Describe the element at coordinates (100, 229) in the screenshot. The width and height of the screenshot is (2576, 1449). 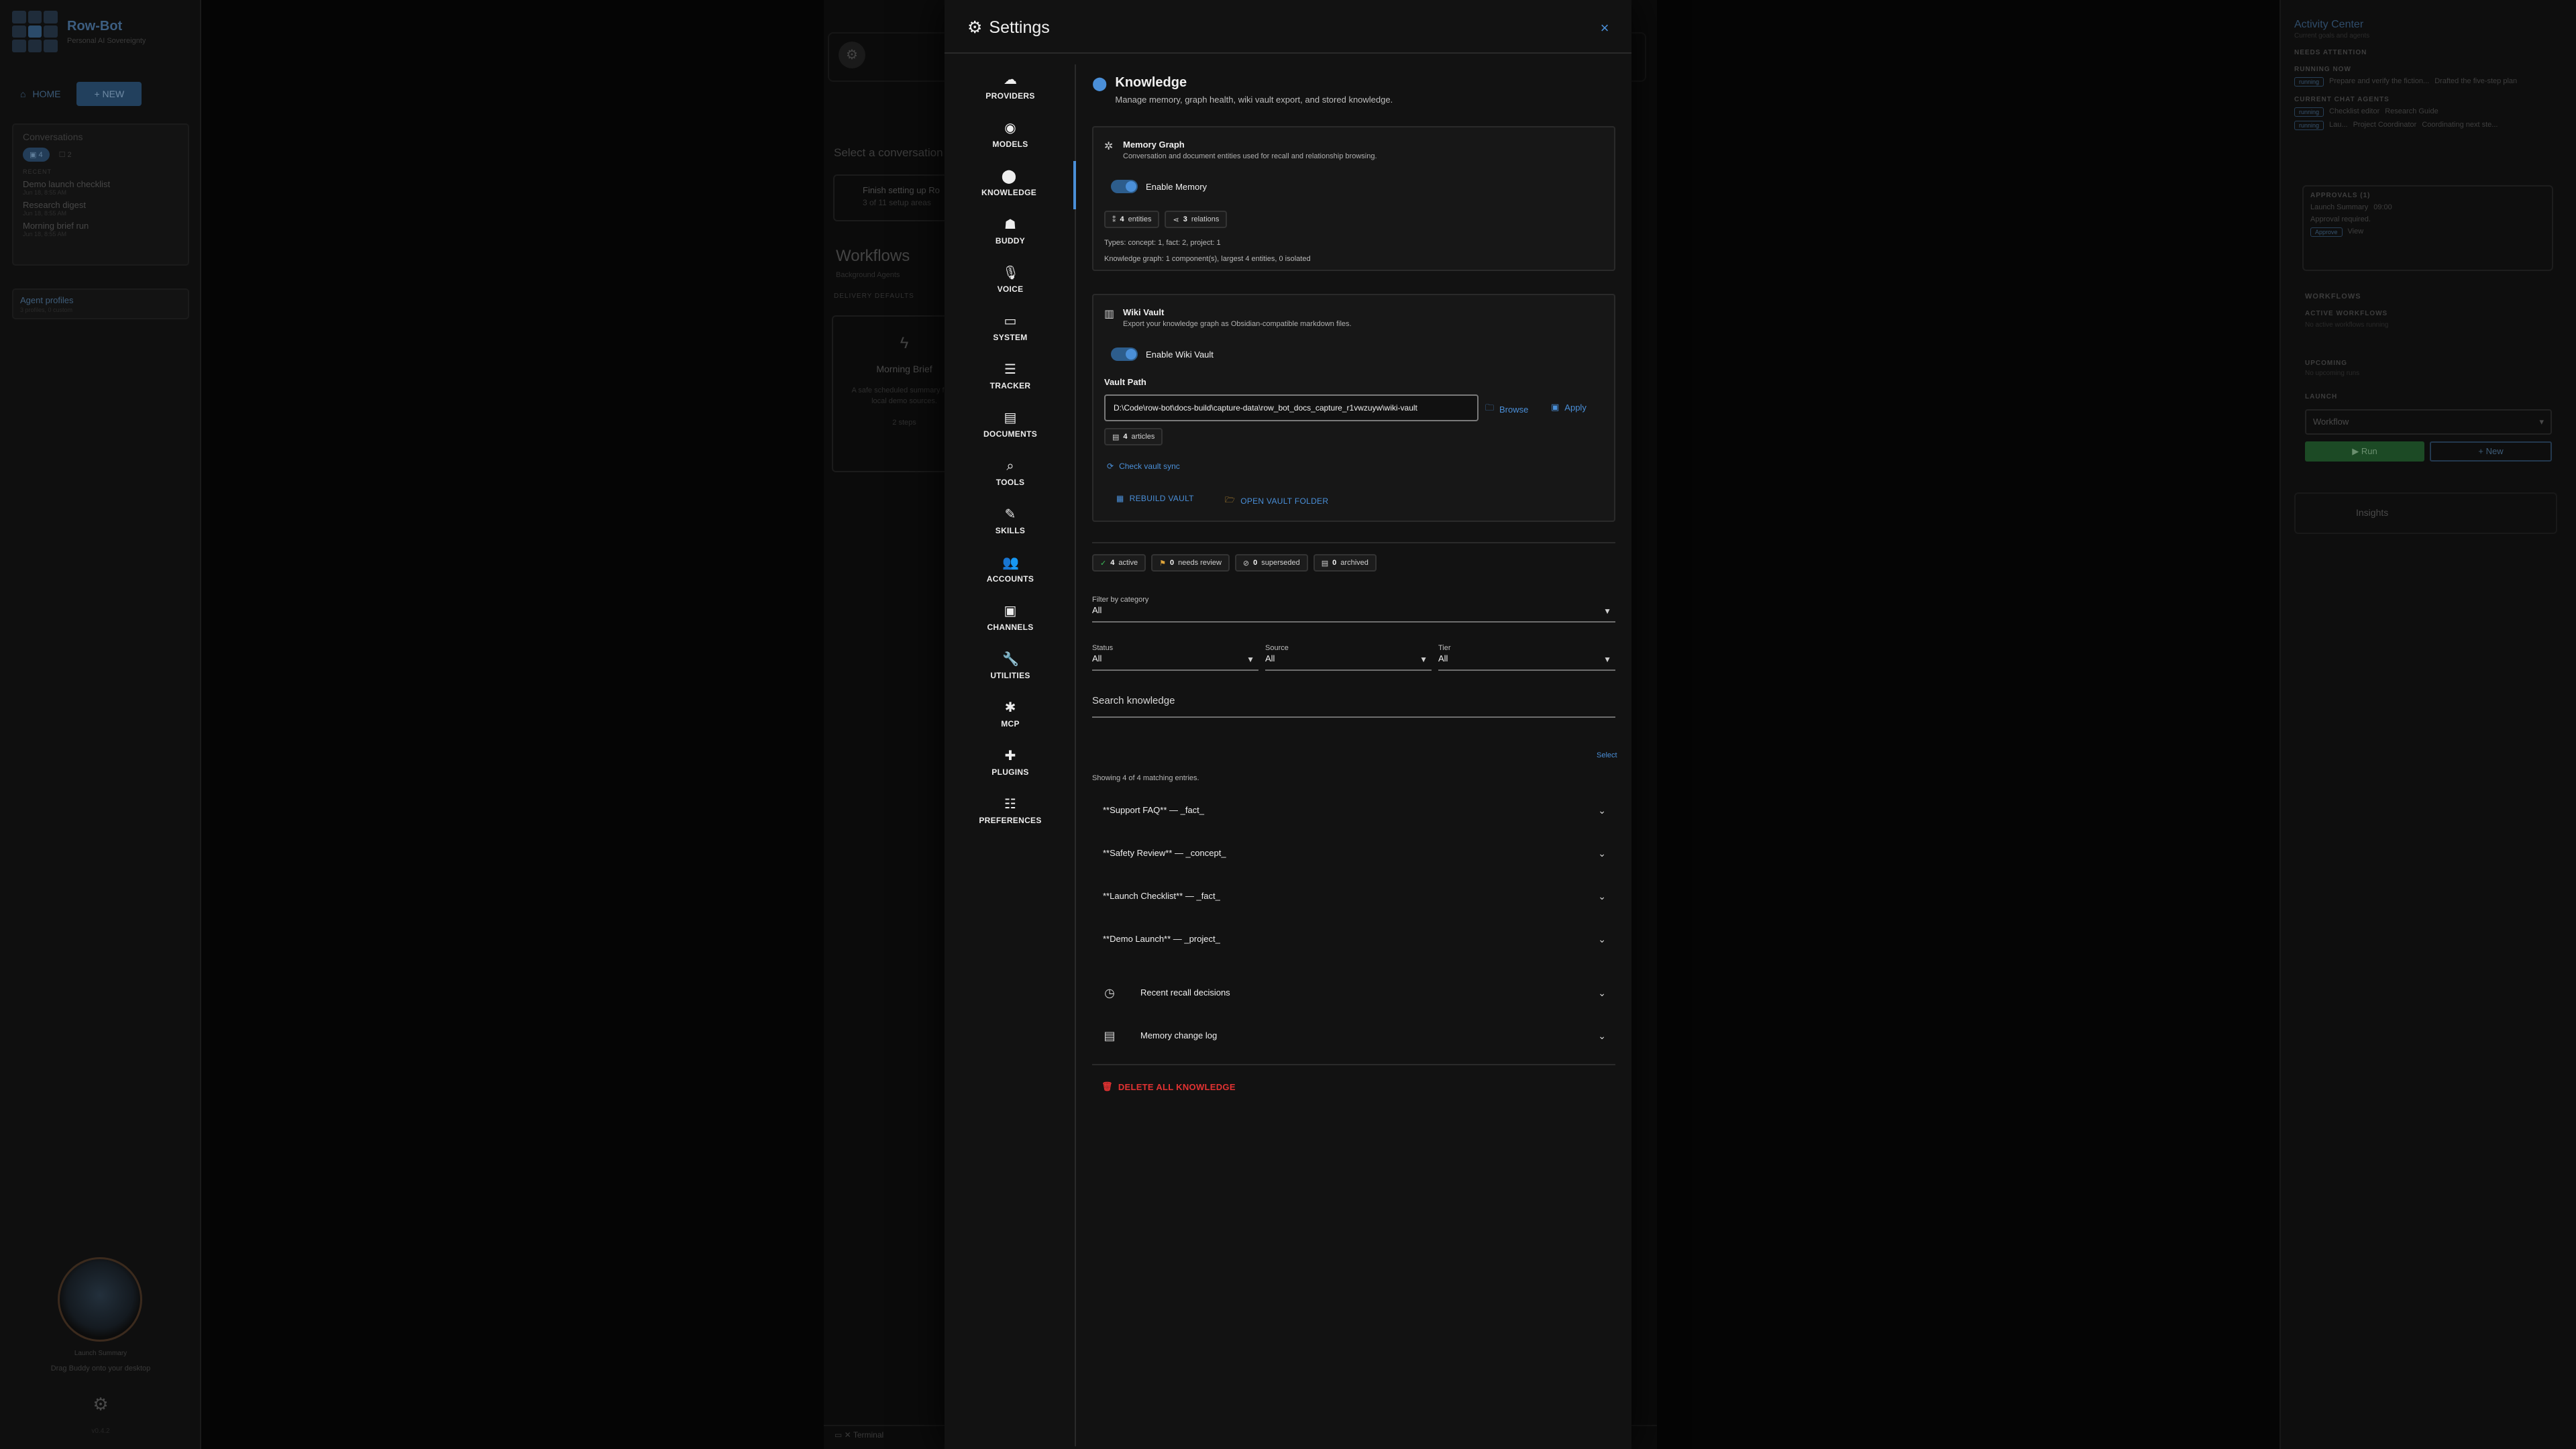
I see `conversation-item: Morning brief run Jun 18, 8:55 AM` at that location.